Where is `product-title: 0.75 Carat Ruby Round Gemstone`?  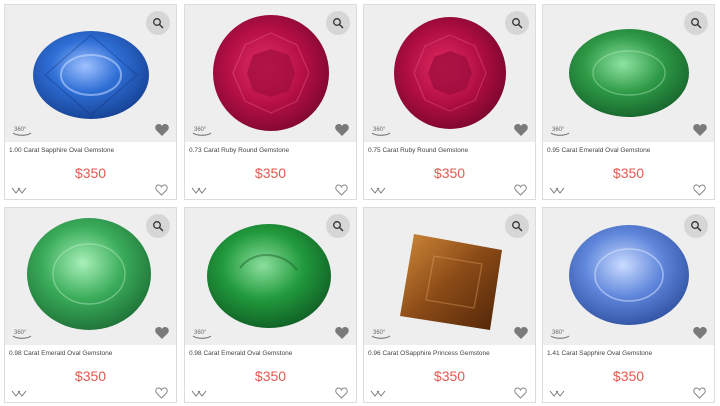
product-title: 0.75 Carat Ruby Round Gemstone is located at coordinates (418, 150).